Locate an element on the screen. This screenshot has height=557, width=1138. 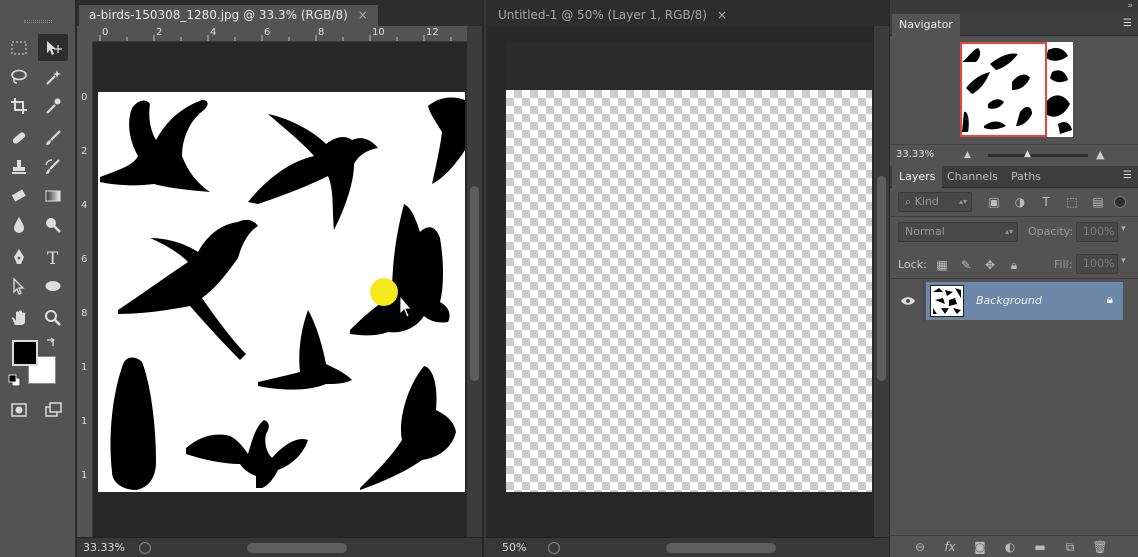
quick-mask-icon is located at coordinates (19, 409).